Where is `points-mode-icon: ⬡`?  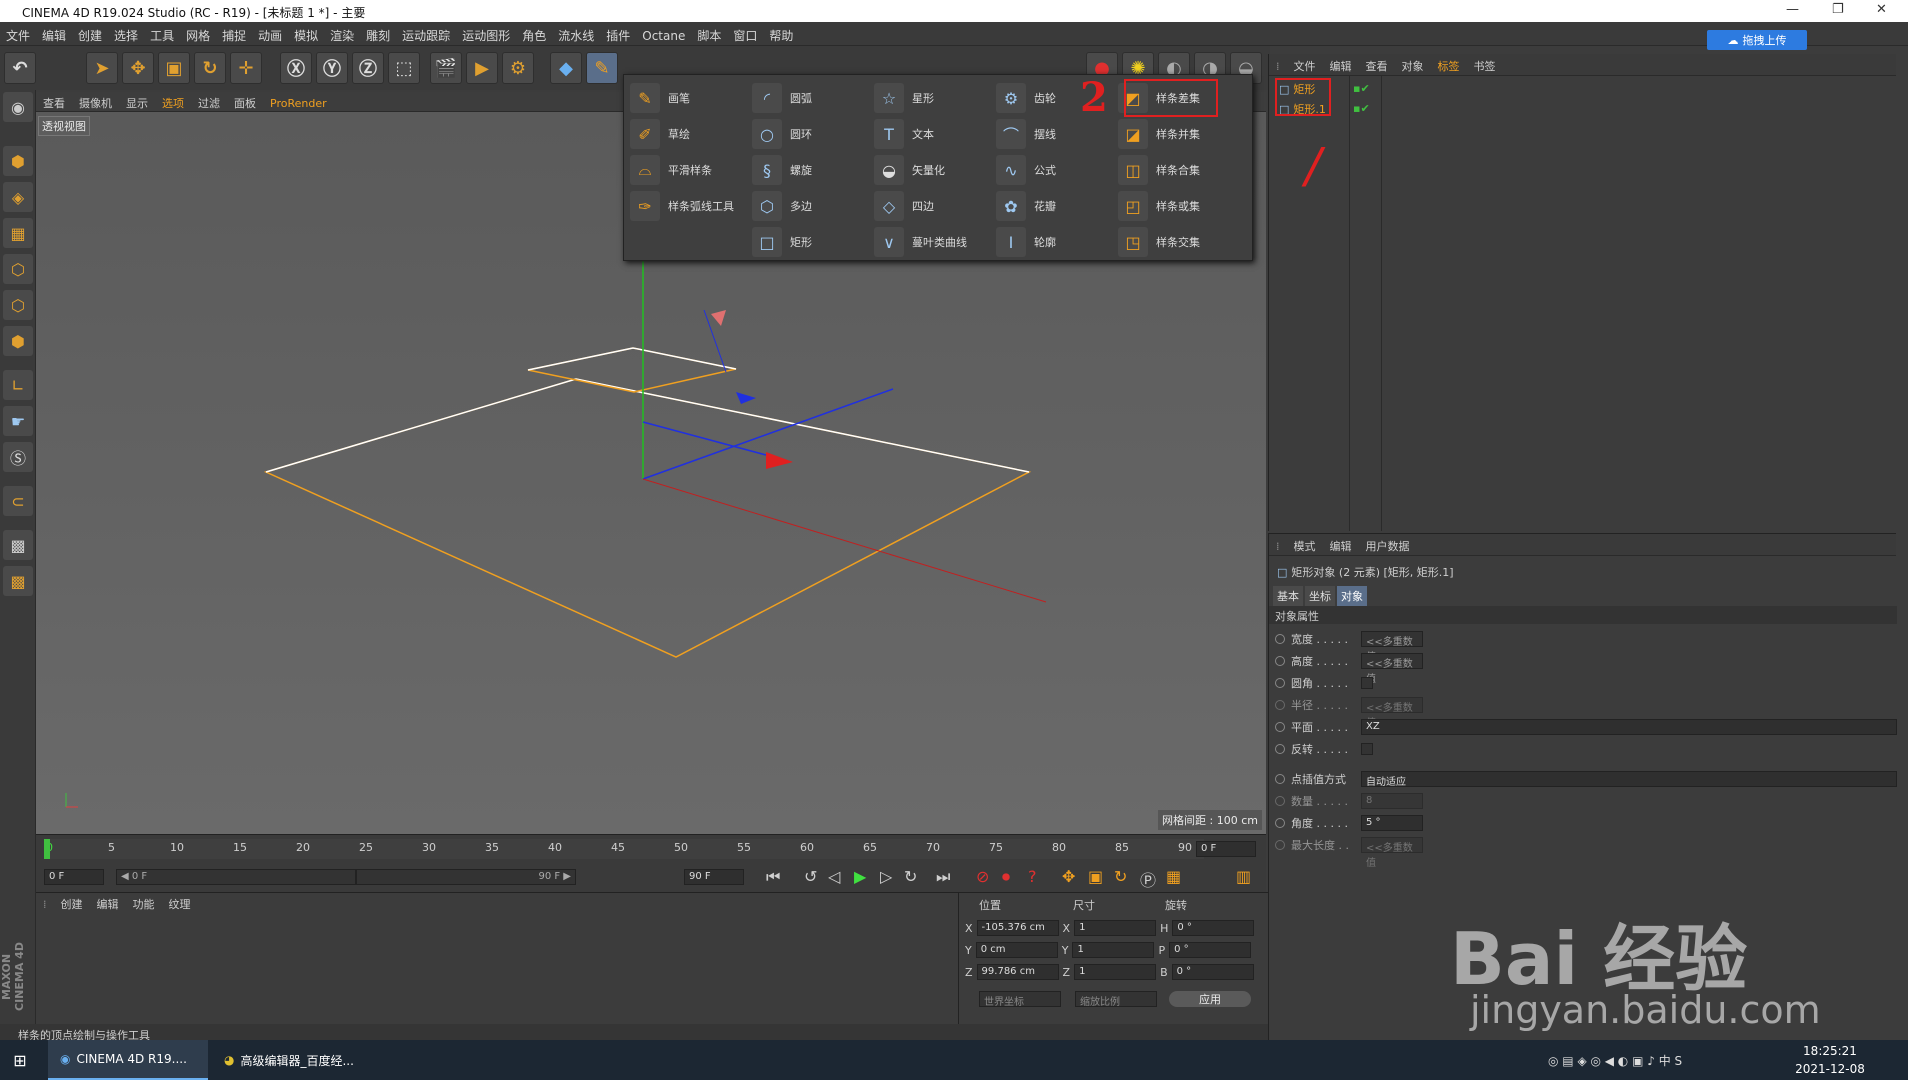
points-mode-icon: ⬡ is located at coordinates (18, 269).